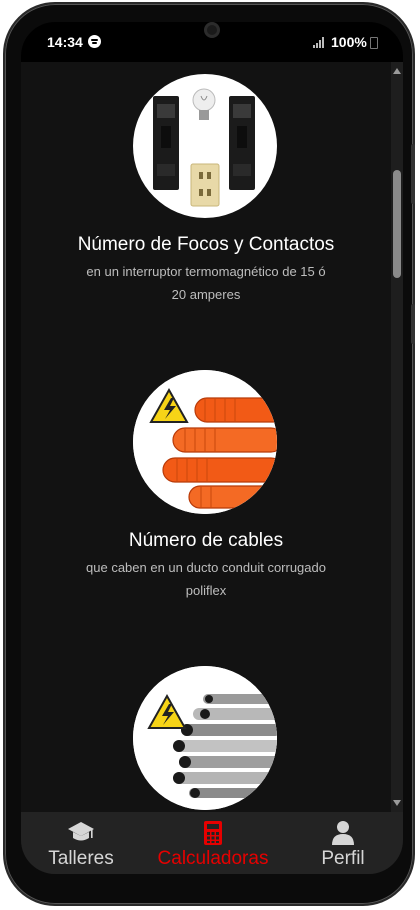 The width and height of the screenshot is (420, 910). Describe the element at coordinates (65, 42) in the screenshot. I see `status-time: 14:34` at that location.